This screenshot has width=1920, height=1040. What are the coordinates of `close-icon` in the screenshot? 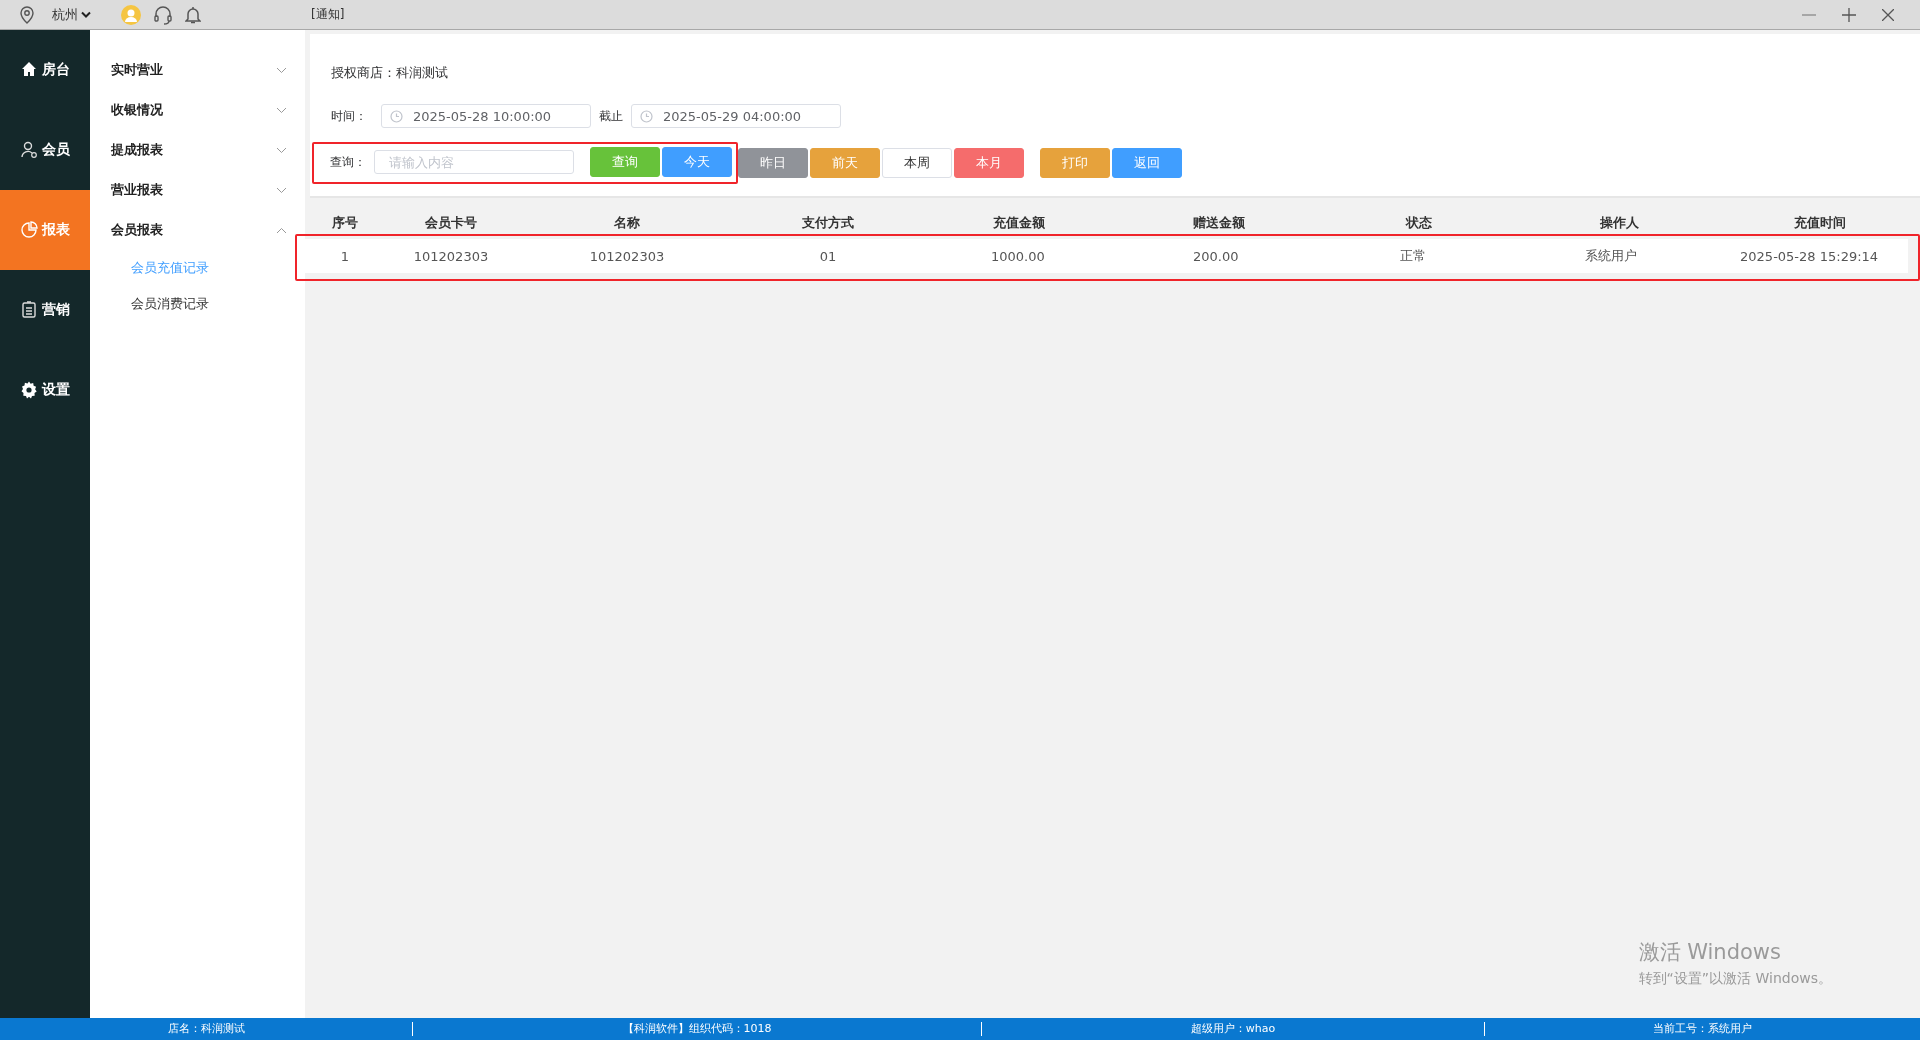 It's located at (1888, 14).